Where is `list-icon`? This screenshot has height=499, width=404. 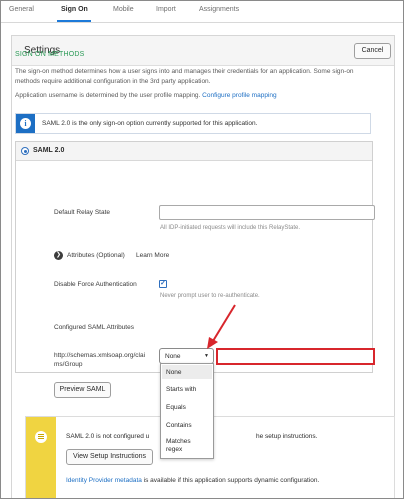
list-icon is located at coordinates (41, 437).